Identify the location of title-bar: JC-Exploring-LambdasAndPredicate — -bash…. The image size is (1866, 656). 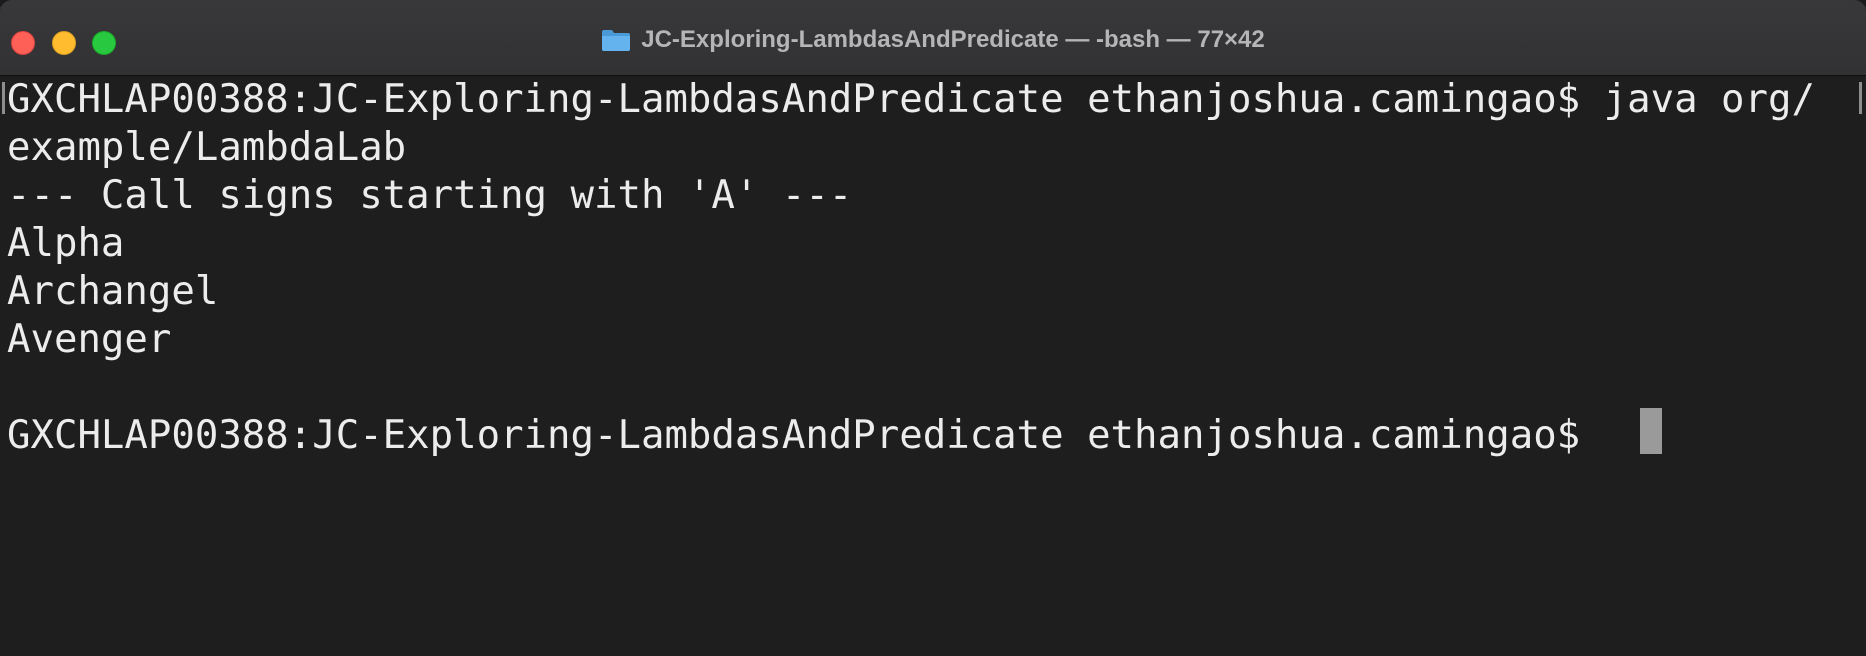
(933, 38).